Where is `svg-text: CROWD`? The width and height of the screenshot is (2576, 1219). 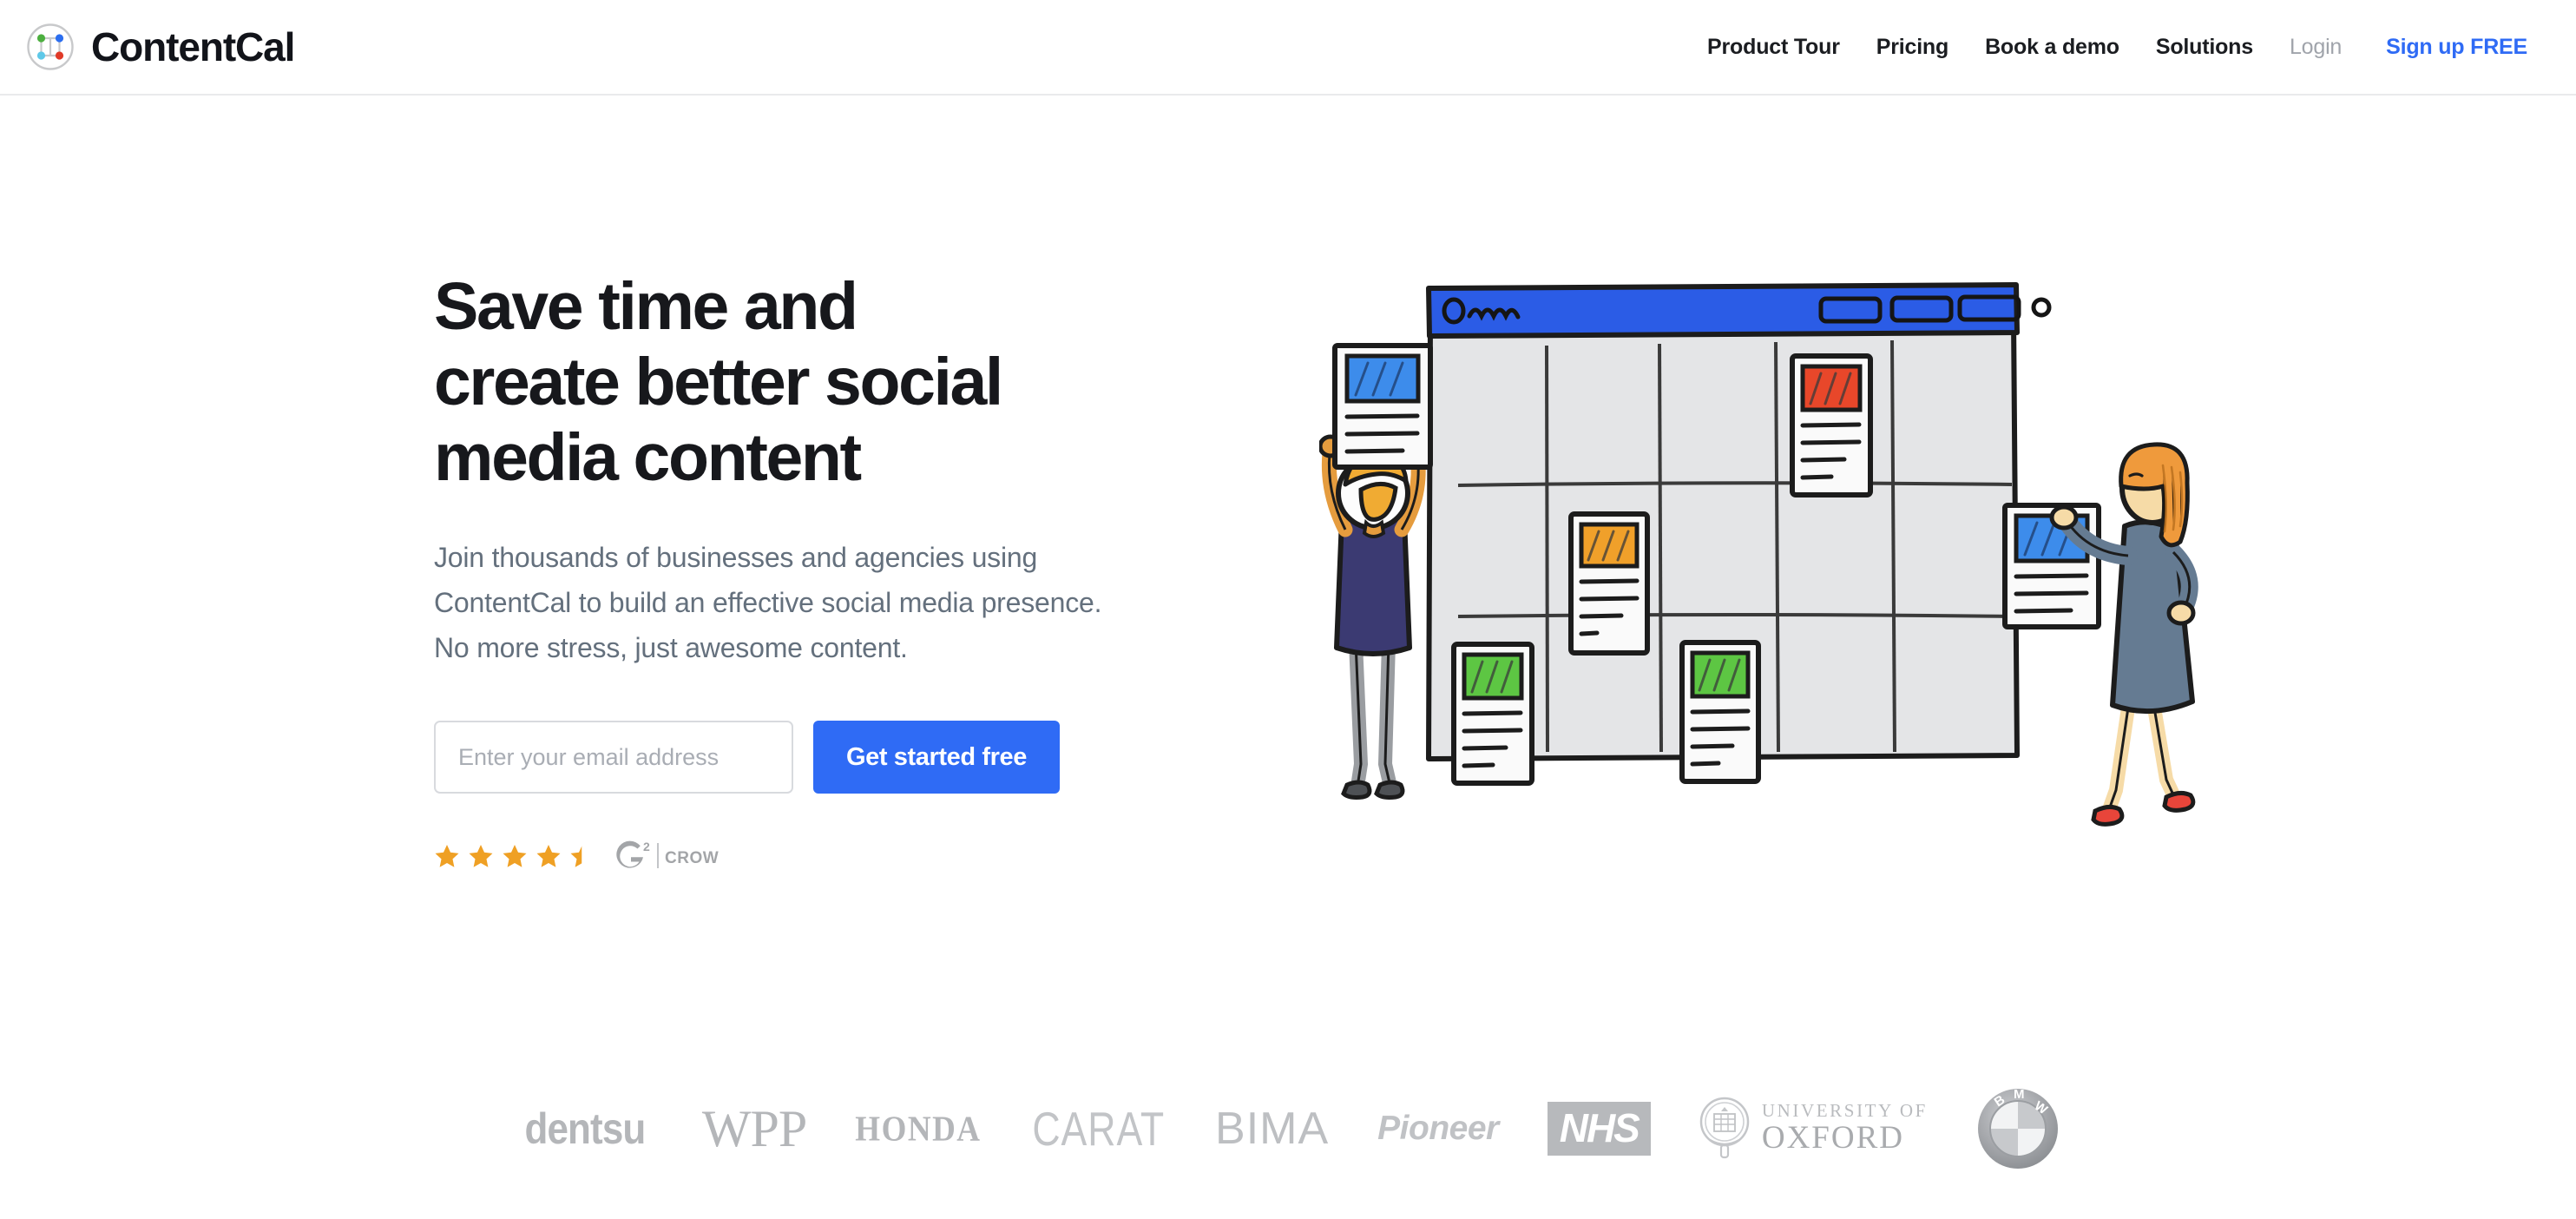
svg-text: CROWD is located at coordinates (692, 858).